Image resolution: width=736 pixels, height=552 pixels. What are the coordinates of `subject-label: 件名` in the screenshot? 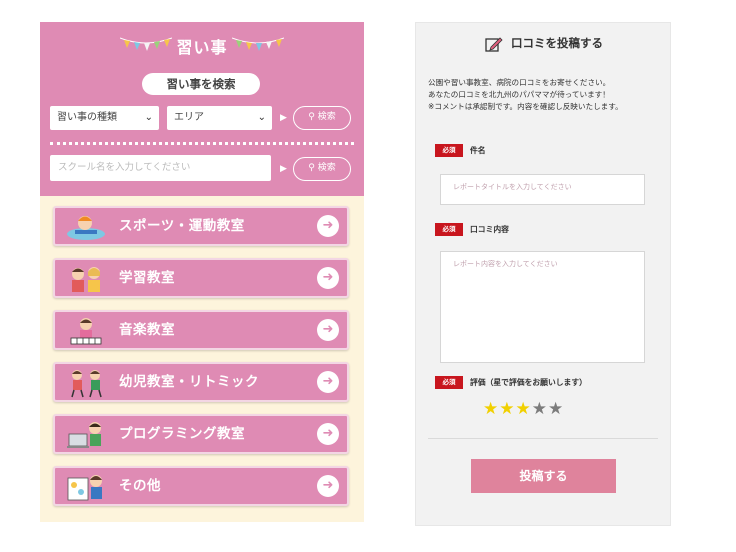 It's located at (478, 150).